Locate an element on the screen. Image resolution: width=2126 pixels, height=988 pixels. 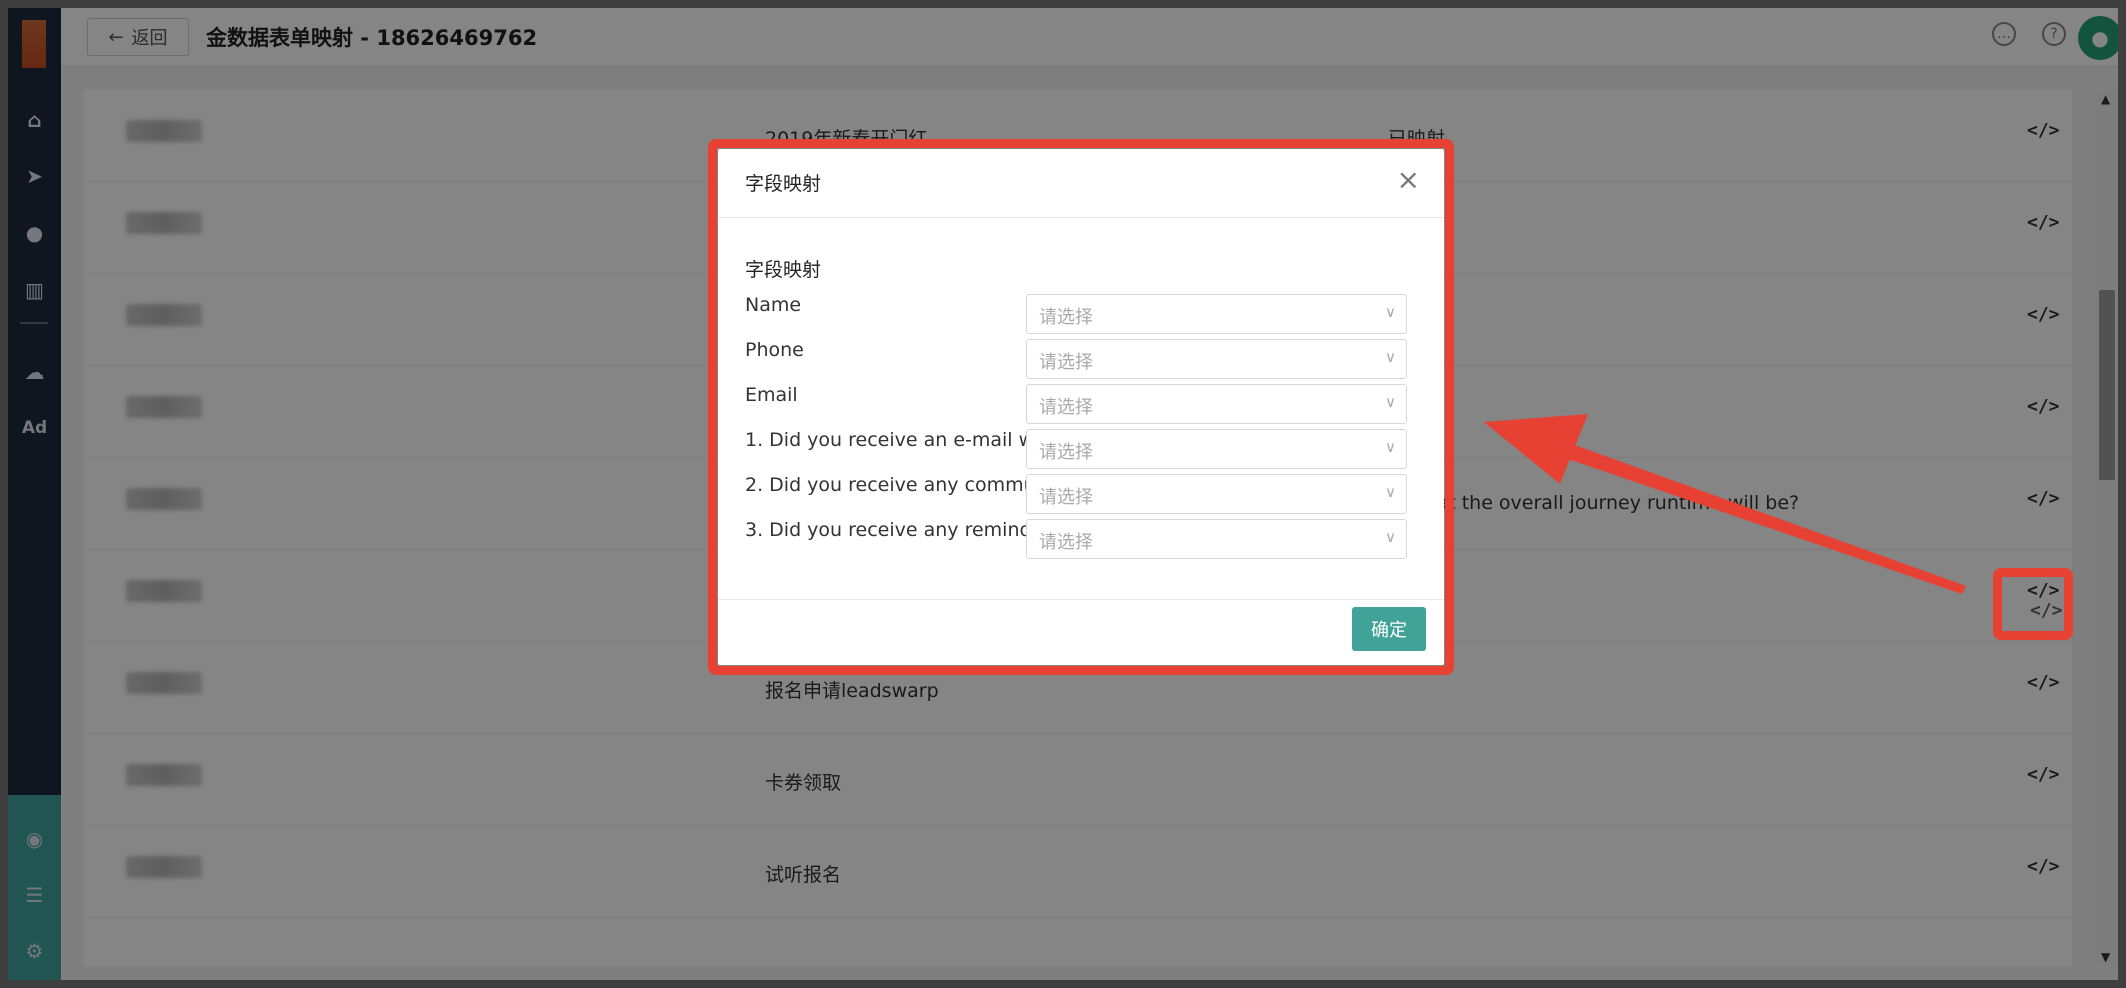
arrow-shaft is located at coordinates (1751, 514).